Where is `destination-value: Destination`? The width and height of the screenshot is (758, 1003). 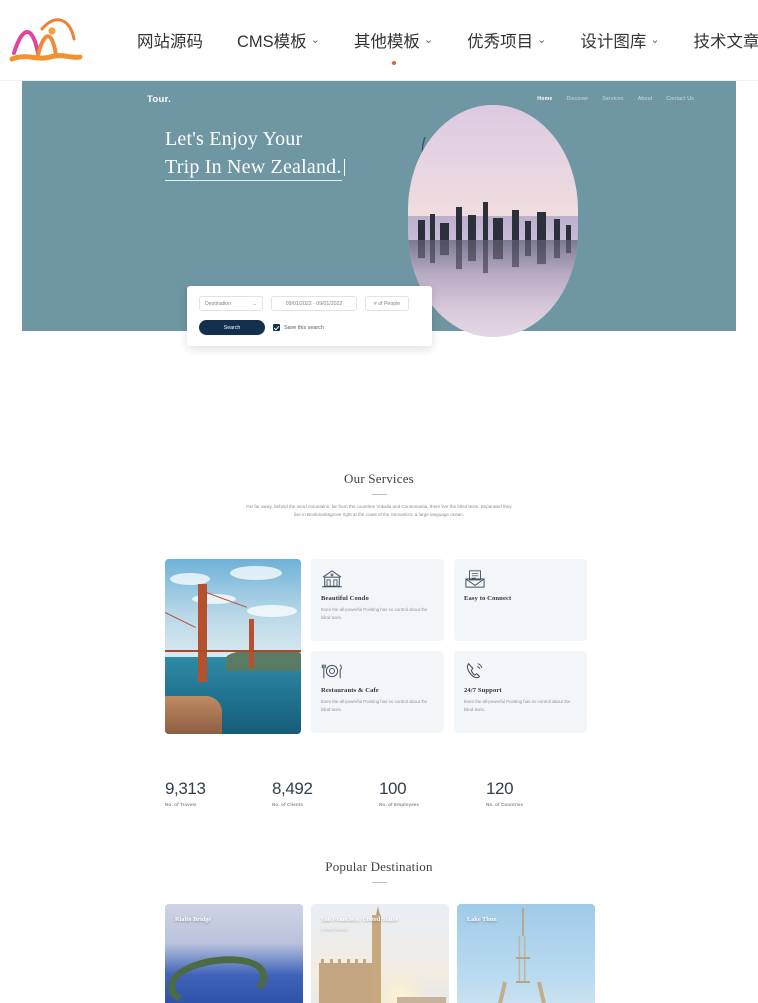
destination-value: Destination is located at coordinates (218, 303).